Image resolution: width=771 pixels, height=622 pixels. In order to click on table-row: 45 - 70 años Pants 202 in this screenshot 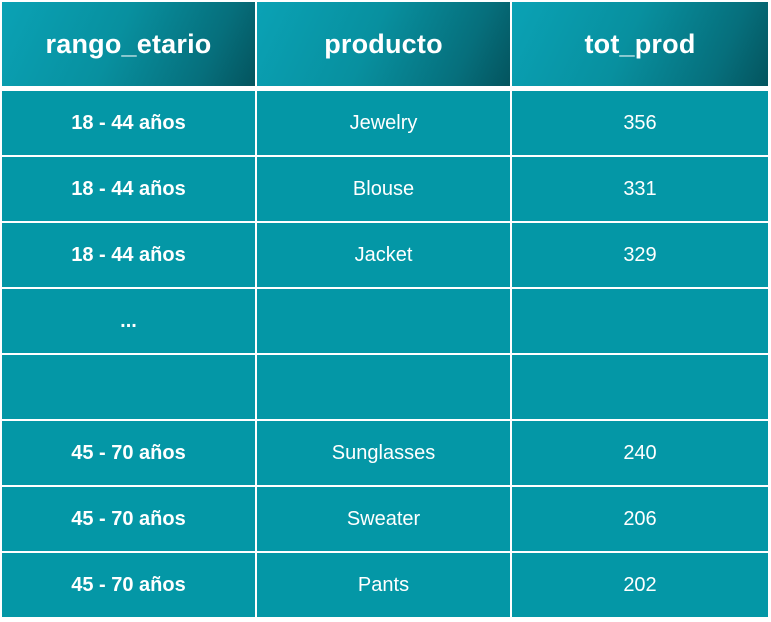, I will do `click(385, 585)`.